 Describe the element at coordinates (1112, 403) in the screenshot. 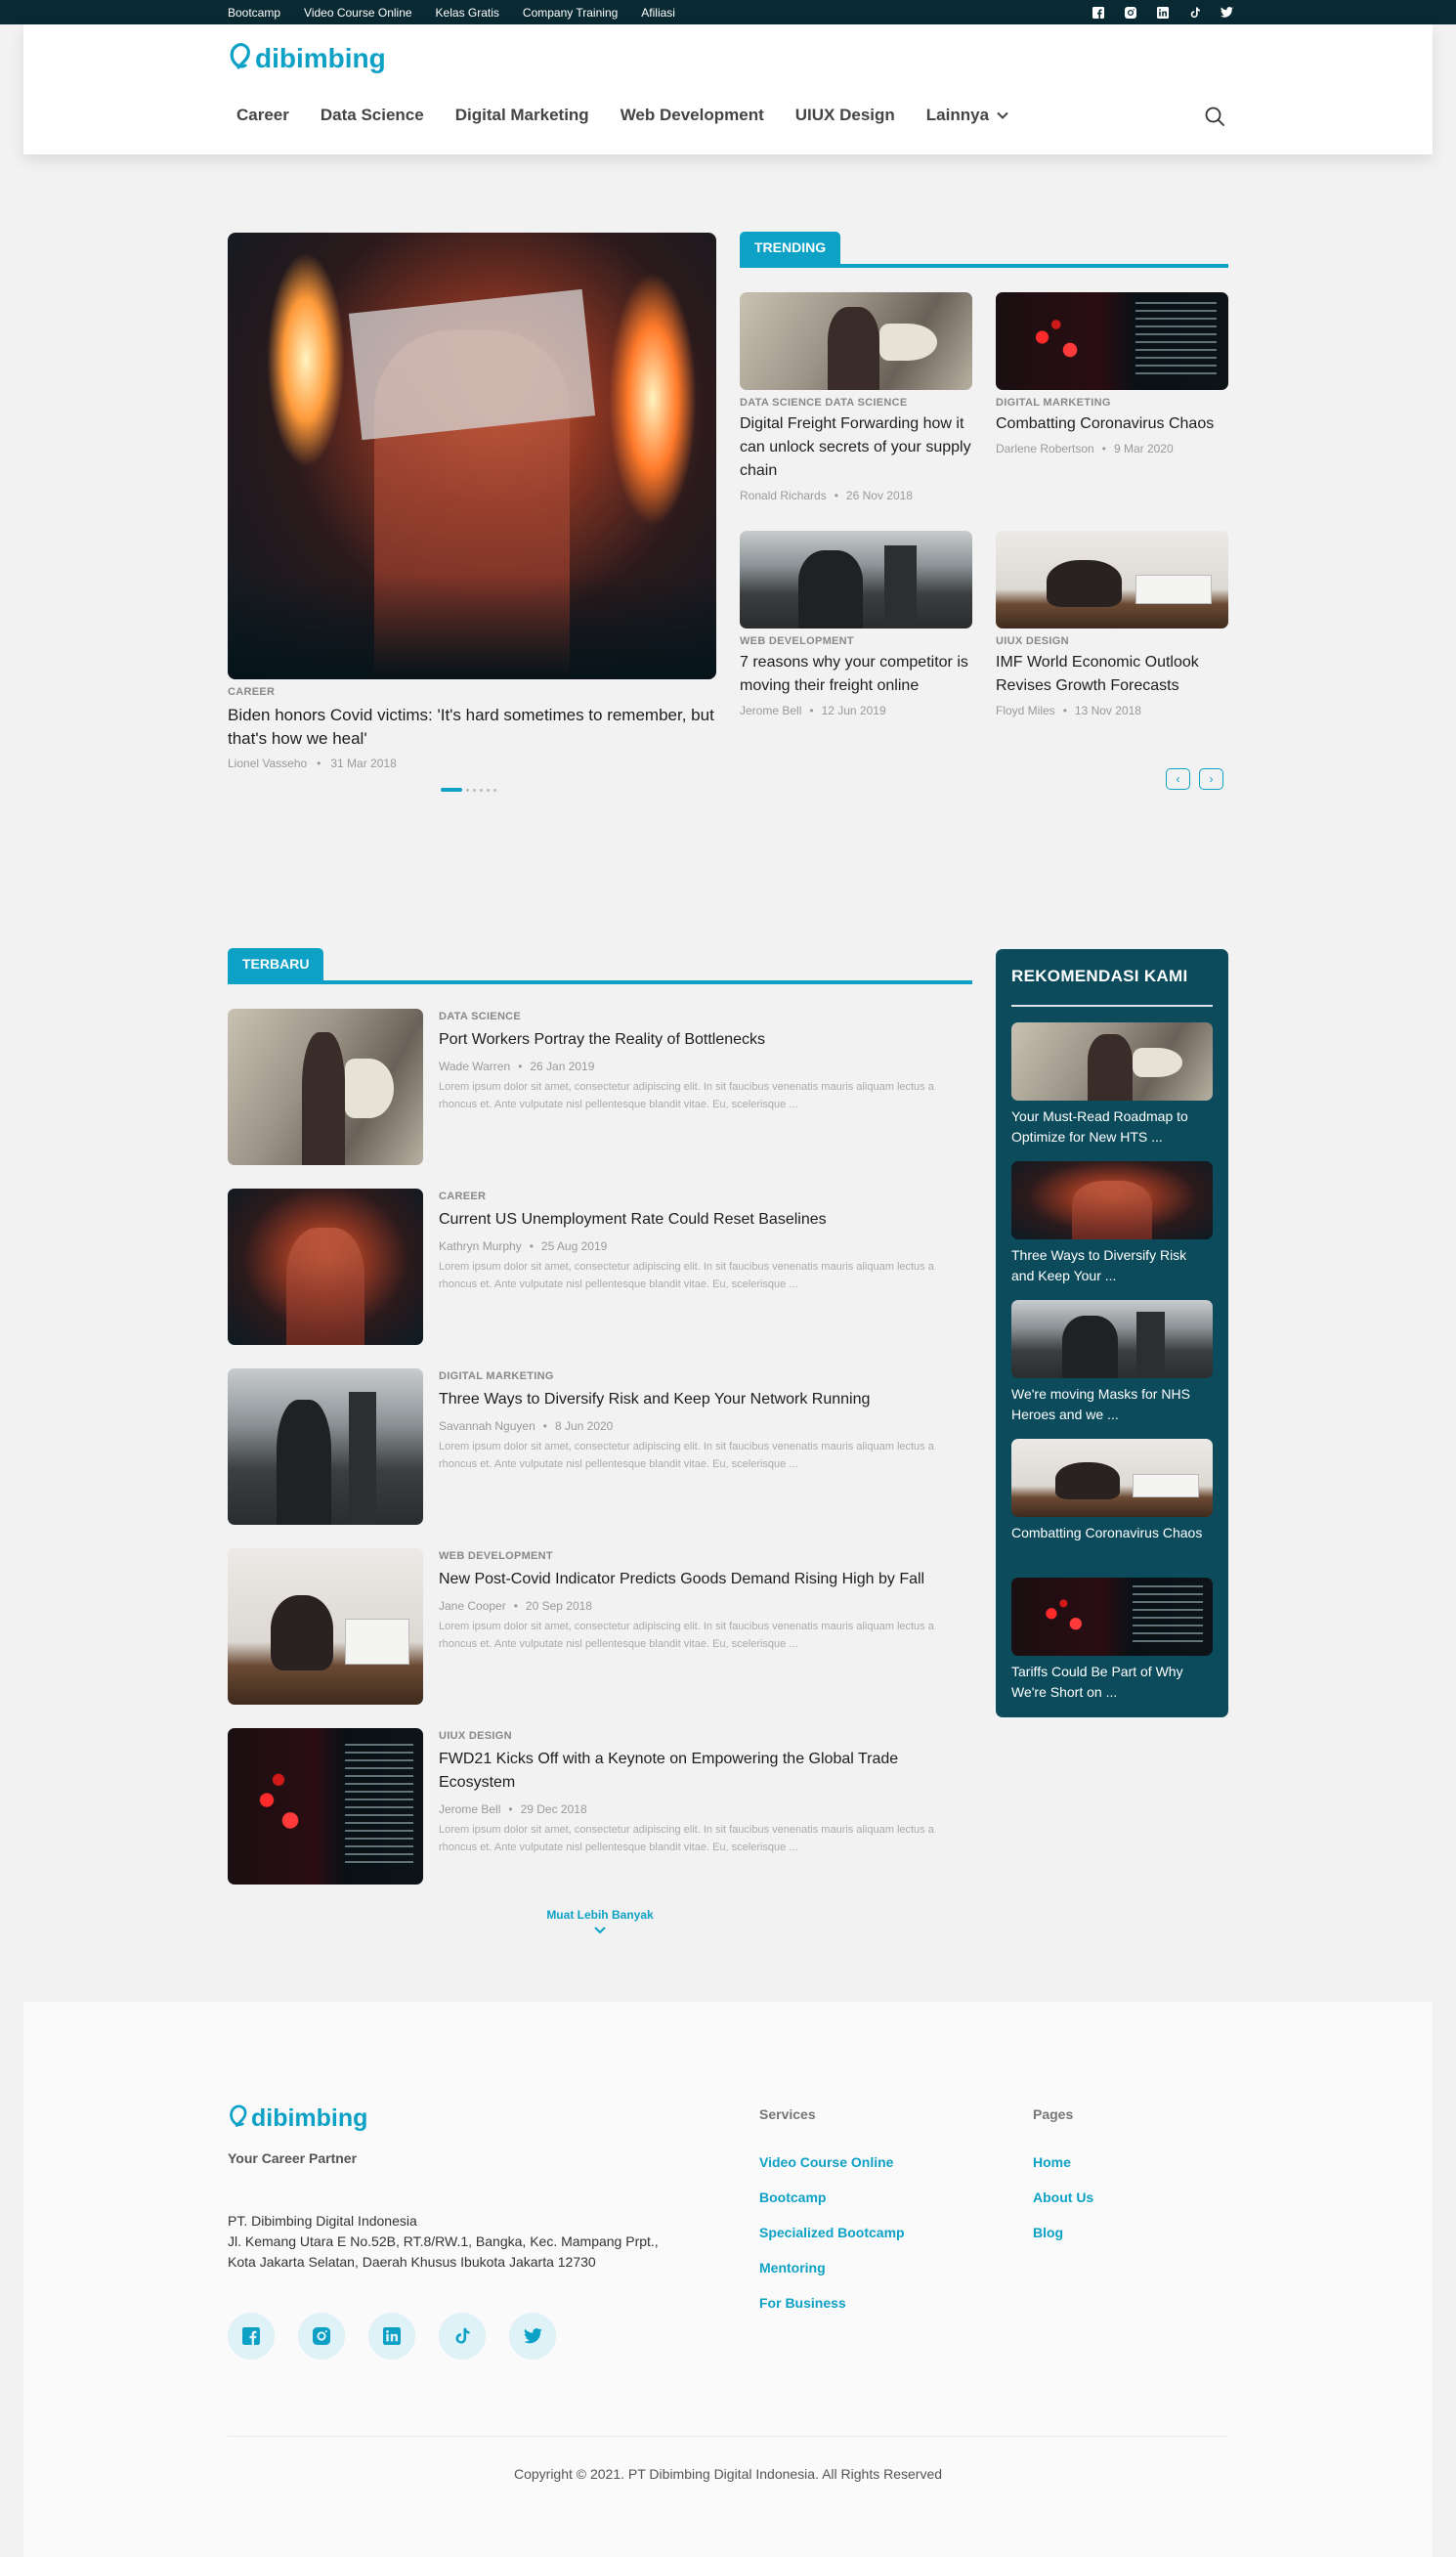

I see `trending-card-category: DIGITAL MARKETING` at that location.